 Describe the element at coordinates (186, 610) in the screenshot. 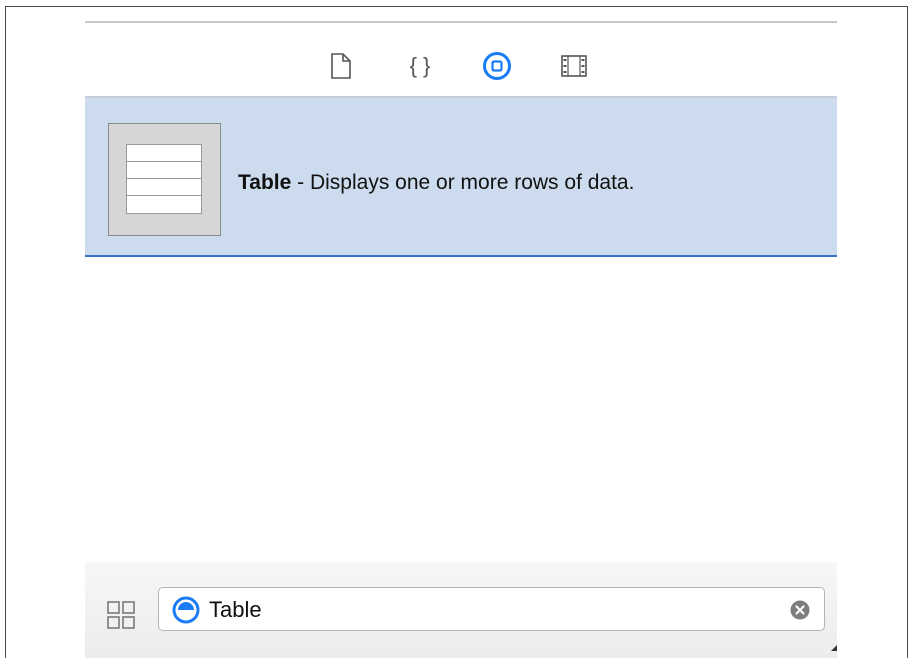

I see `object-filter-icon` at that location.